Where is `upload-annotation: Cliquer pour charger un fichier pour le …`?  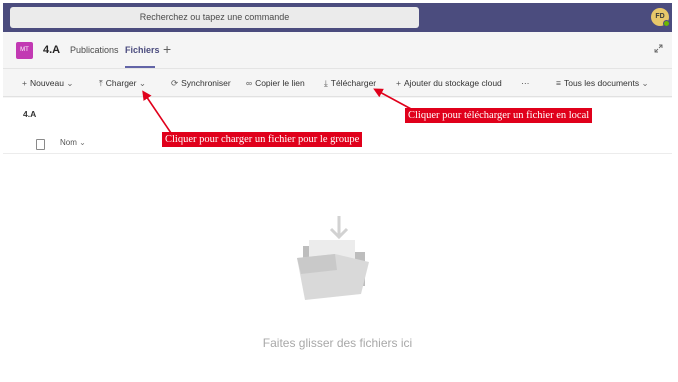 upload-annotation: Cliquer pour charger un fichier pour le … is located at coordinates (262, 139).